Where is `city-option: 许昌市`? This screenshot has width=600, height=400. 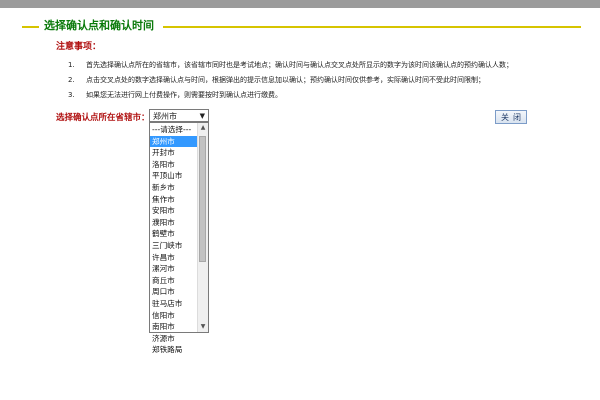
city-option: 许昌市 is located at coordinates (174, 258).